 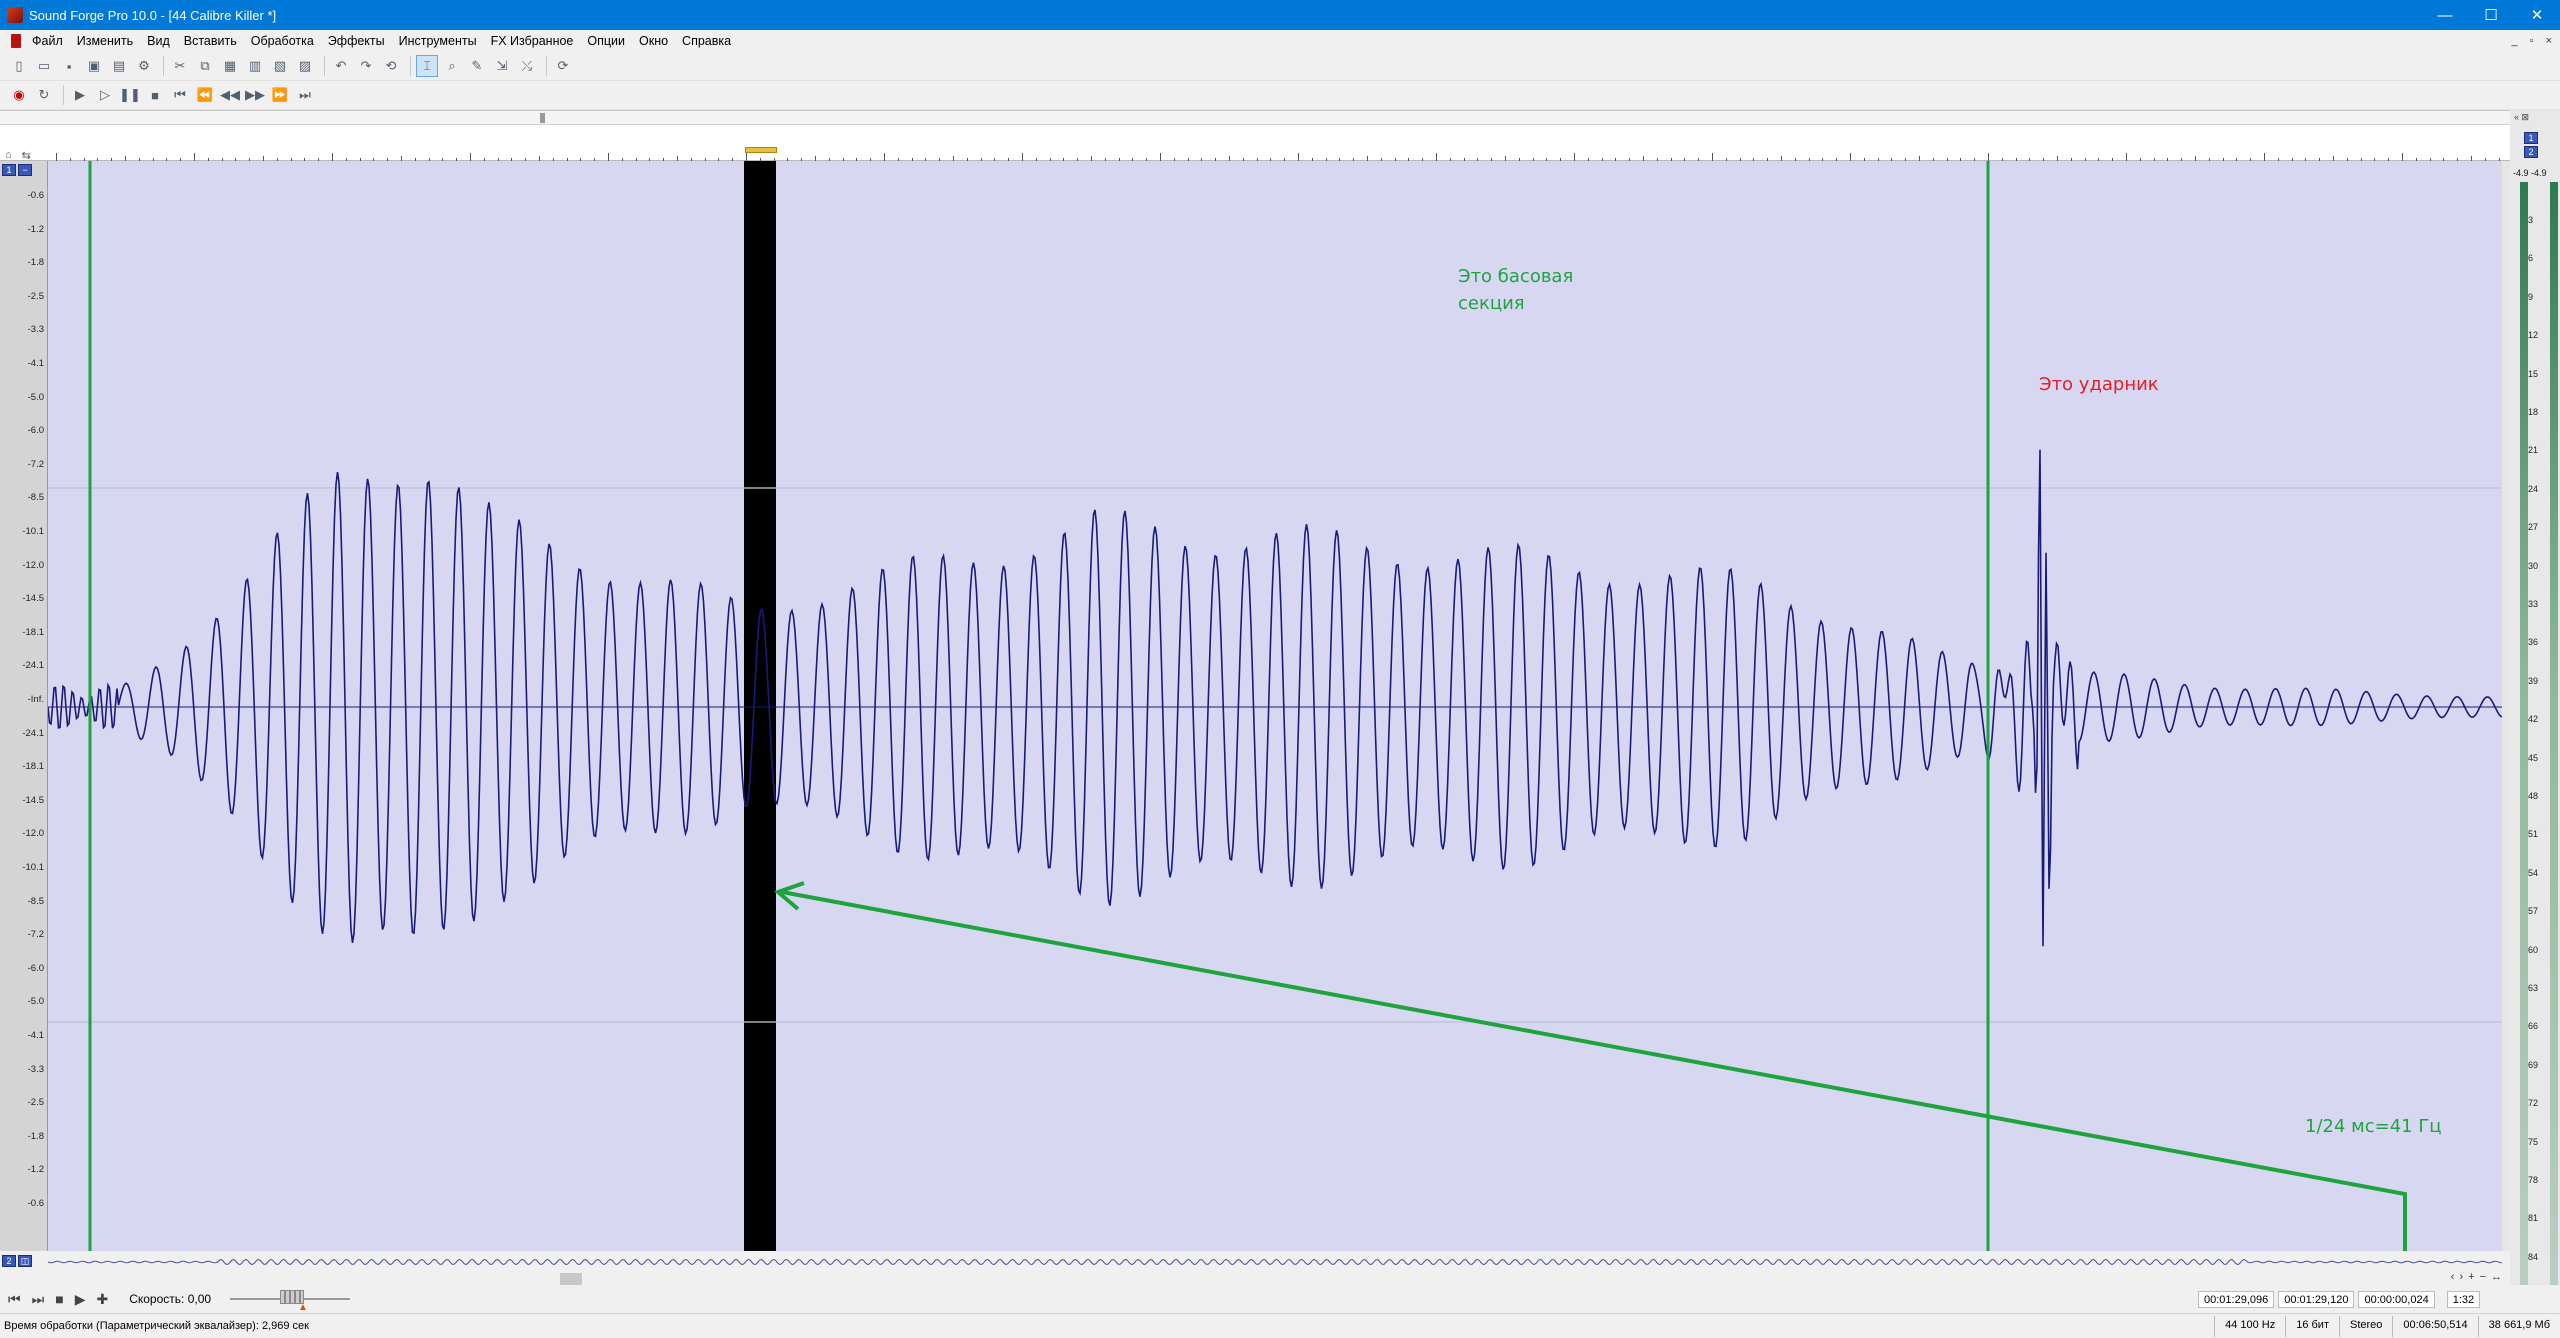 I want to click on close-button: ✕, so click(x=2537, y=15).